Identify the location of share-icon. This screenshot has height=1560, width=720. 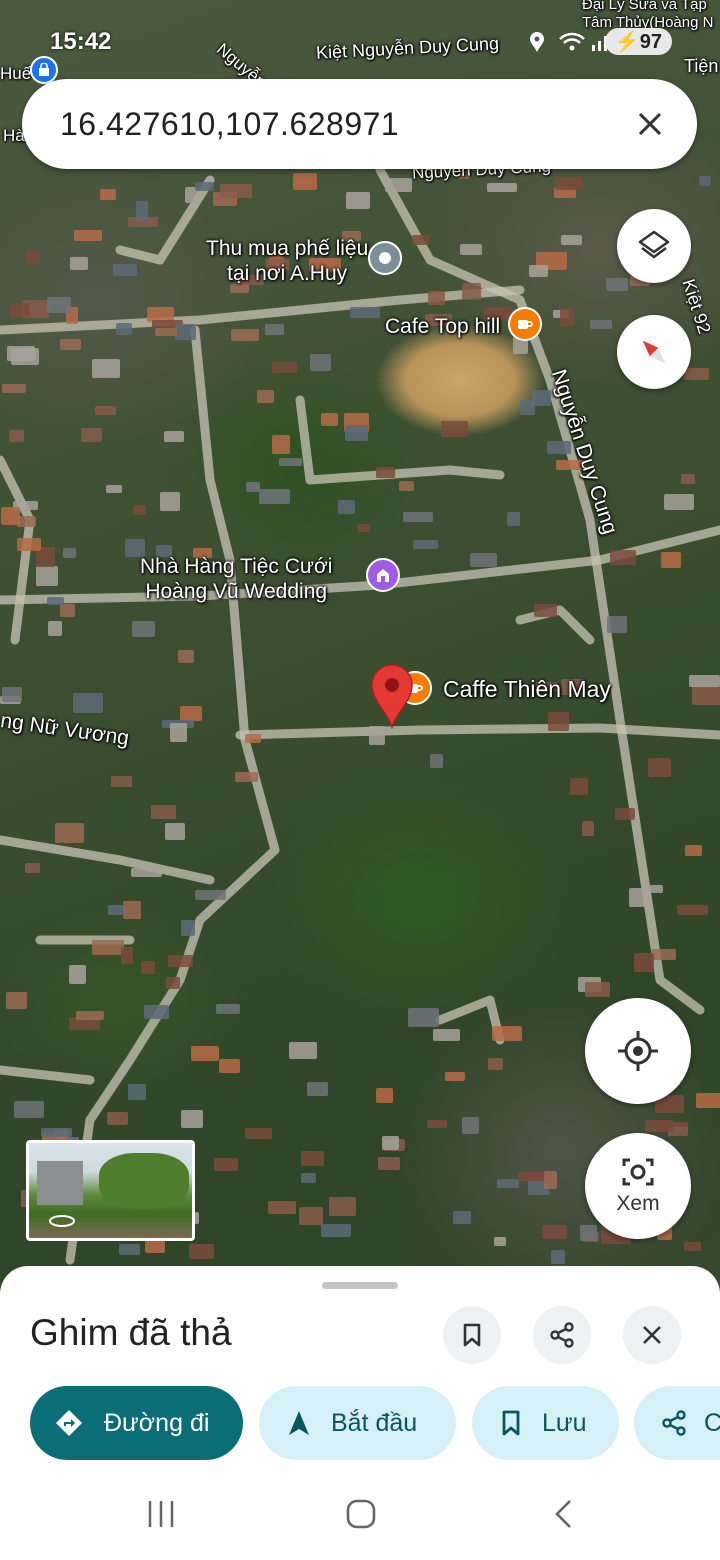
(674, 1423).